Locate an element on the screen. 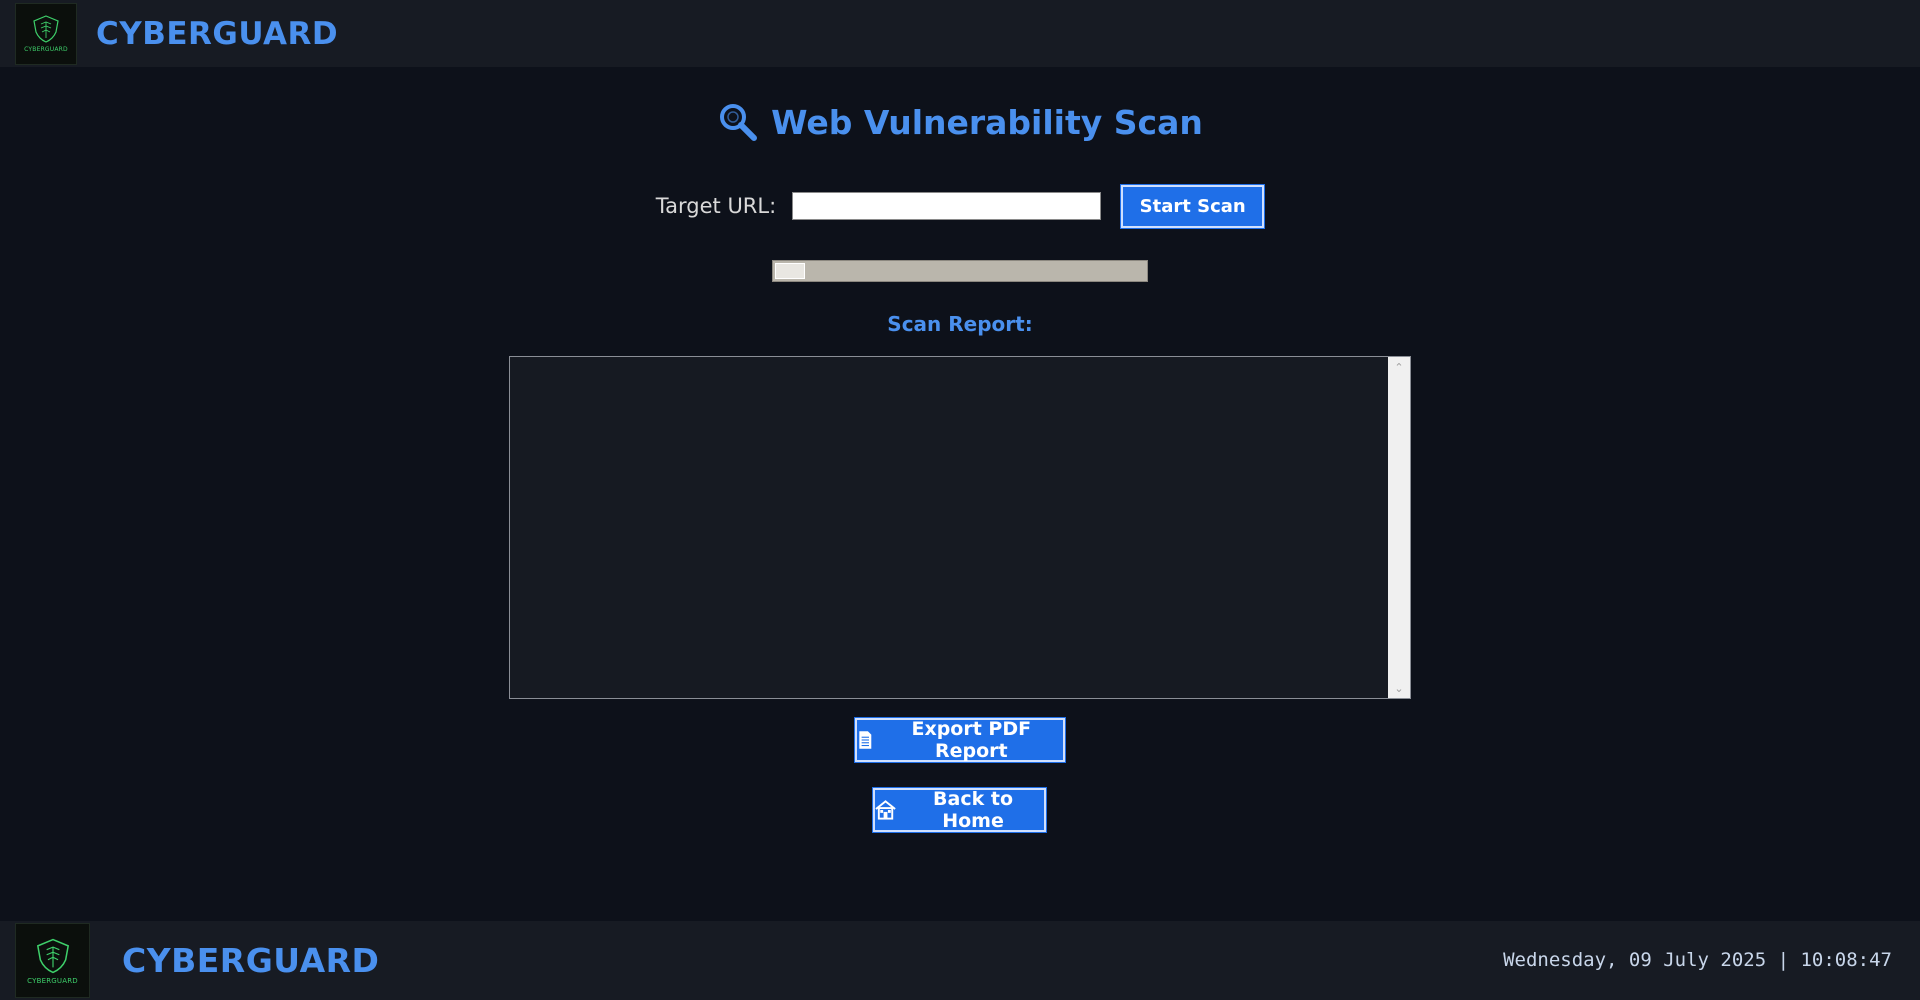  export-pdf-label: Export PDF Report is located at coordinates (971, 740).